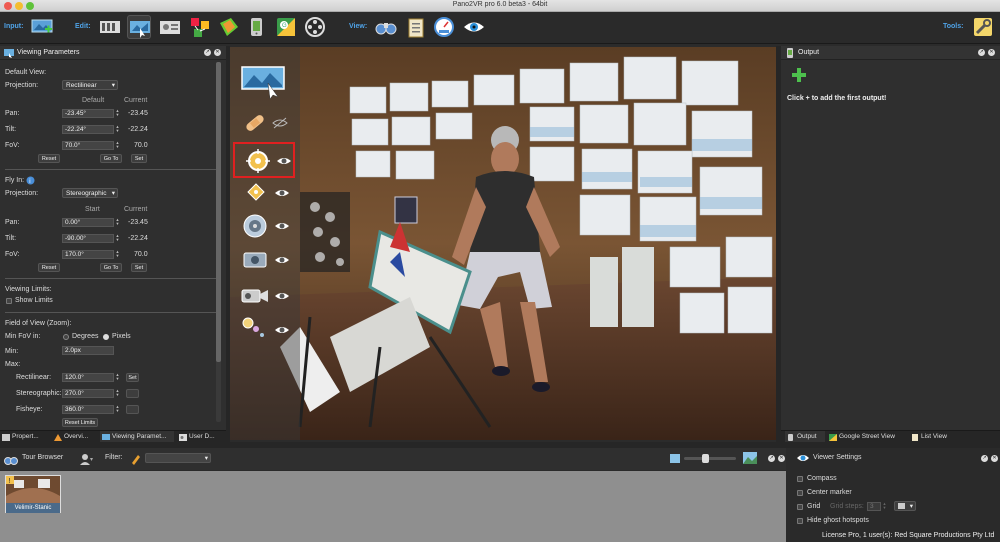 Image resolution: width=1000 pixels, height=542 pixels. What do you see at coordinates (255, 226) in the screenshot?
I see `sound-overlay-icon` at bounding box center [255, 226].